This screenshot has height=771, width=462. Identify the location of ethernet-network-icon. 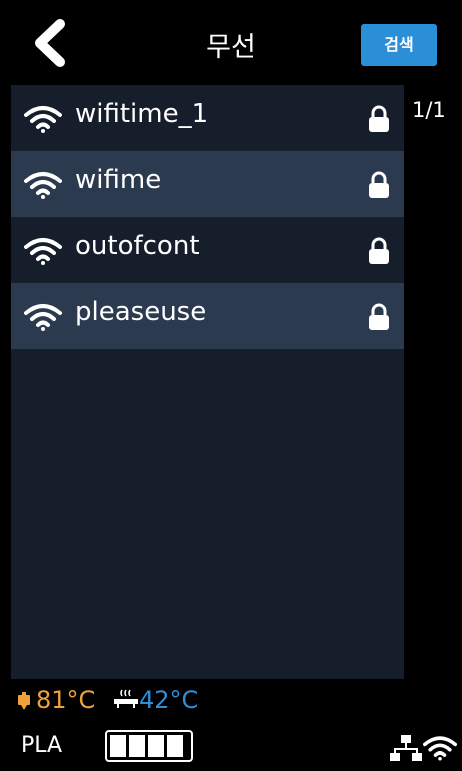
(406, 748).